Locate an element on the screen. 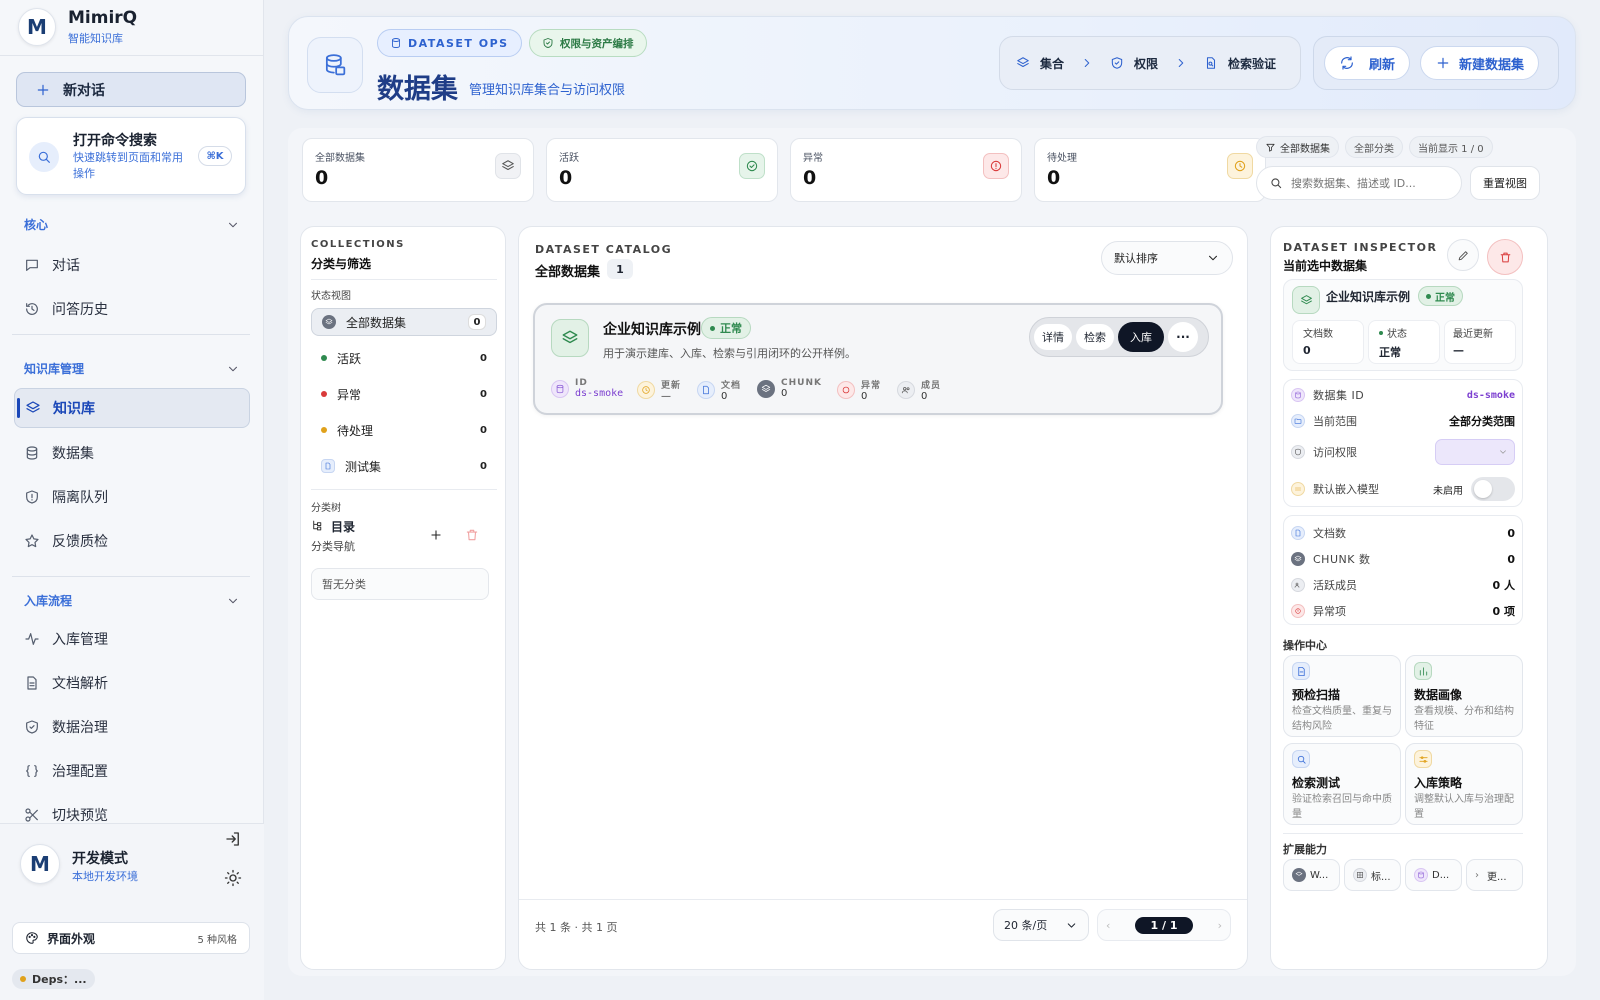 The height and width of the screenshot is (1000, 1600). stat-card-active: 活跃 0 is located at coordinates (662, 170).